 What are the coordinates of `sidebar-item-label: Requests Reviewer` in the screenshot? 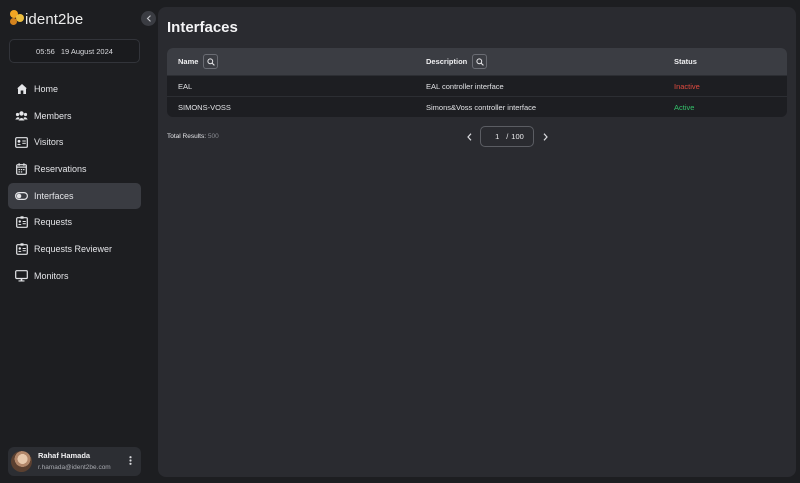 It's located at (73, 249).